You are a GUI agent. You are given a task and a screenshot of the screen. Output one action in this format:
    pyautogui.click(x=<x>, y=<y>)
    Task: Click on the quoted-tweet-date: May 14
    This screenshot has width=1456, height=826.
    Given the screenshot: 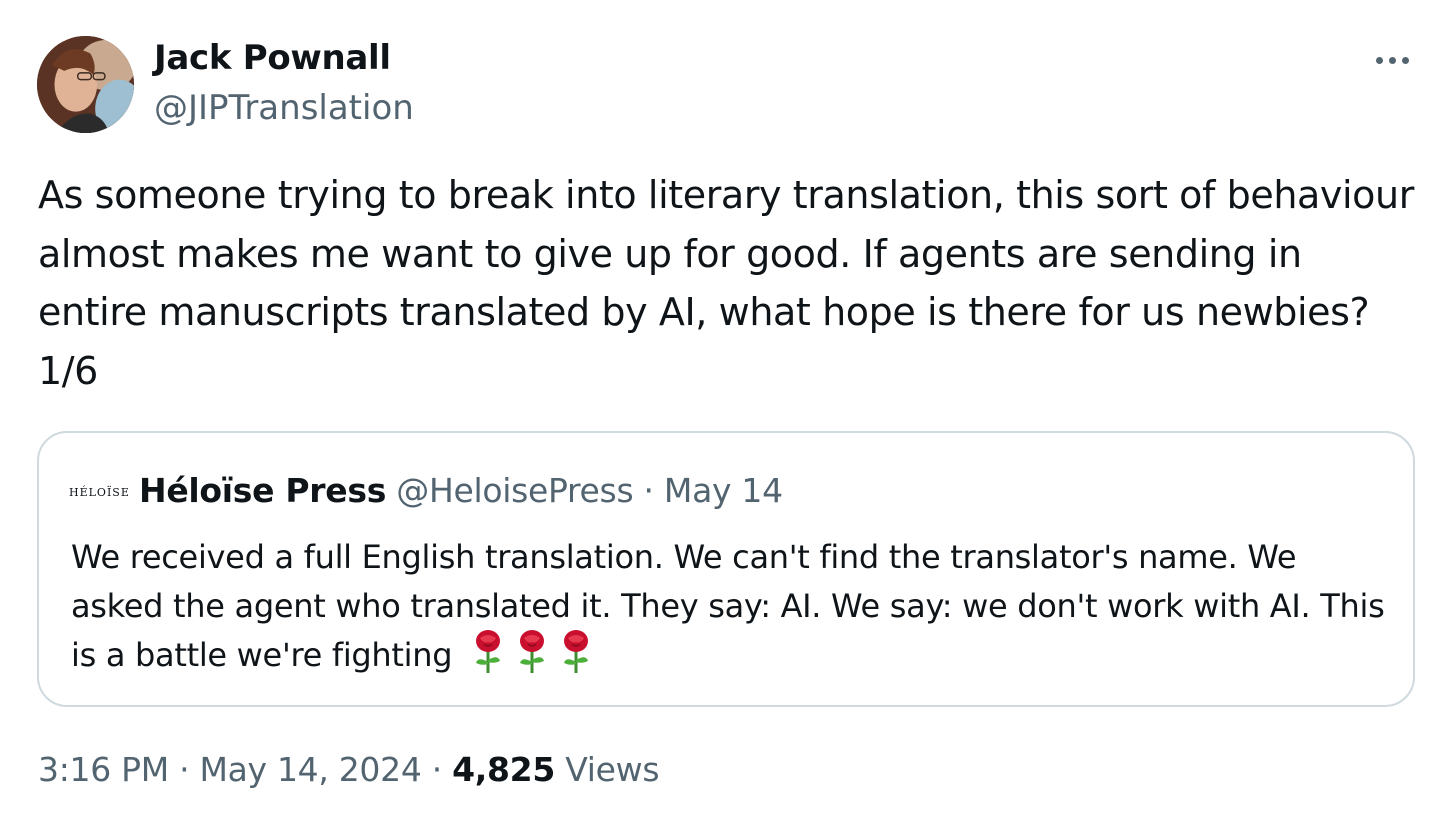 What is the action you would take?
    pyautogui.click(x=723, y=490)
    